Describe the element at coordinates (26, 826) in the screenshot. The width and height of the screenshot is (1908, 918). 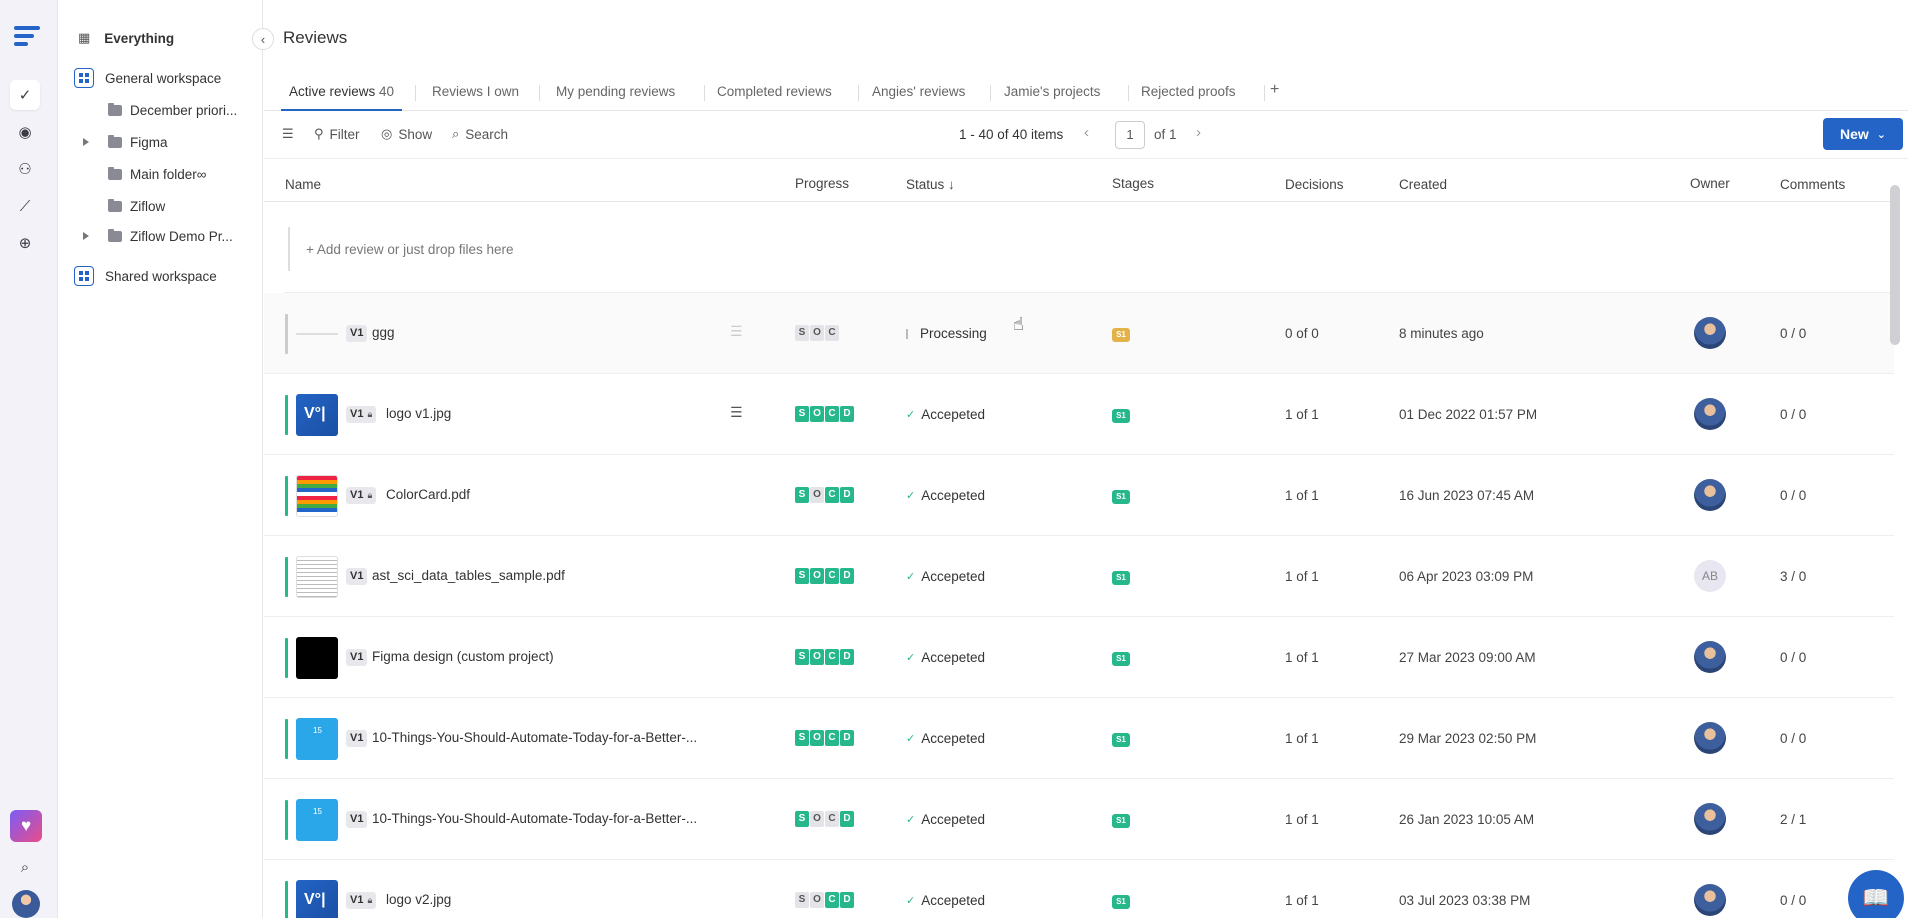
I see `heart-icon: ♥` at that location.